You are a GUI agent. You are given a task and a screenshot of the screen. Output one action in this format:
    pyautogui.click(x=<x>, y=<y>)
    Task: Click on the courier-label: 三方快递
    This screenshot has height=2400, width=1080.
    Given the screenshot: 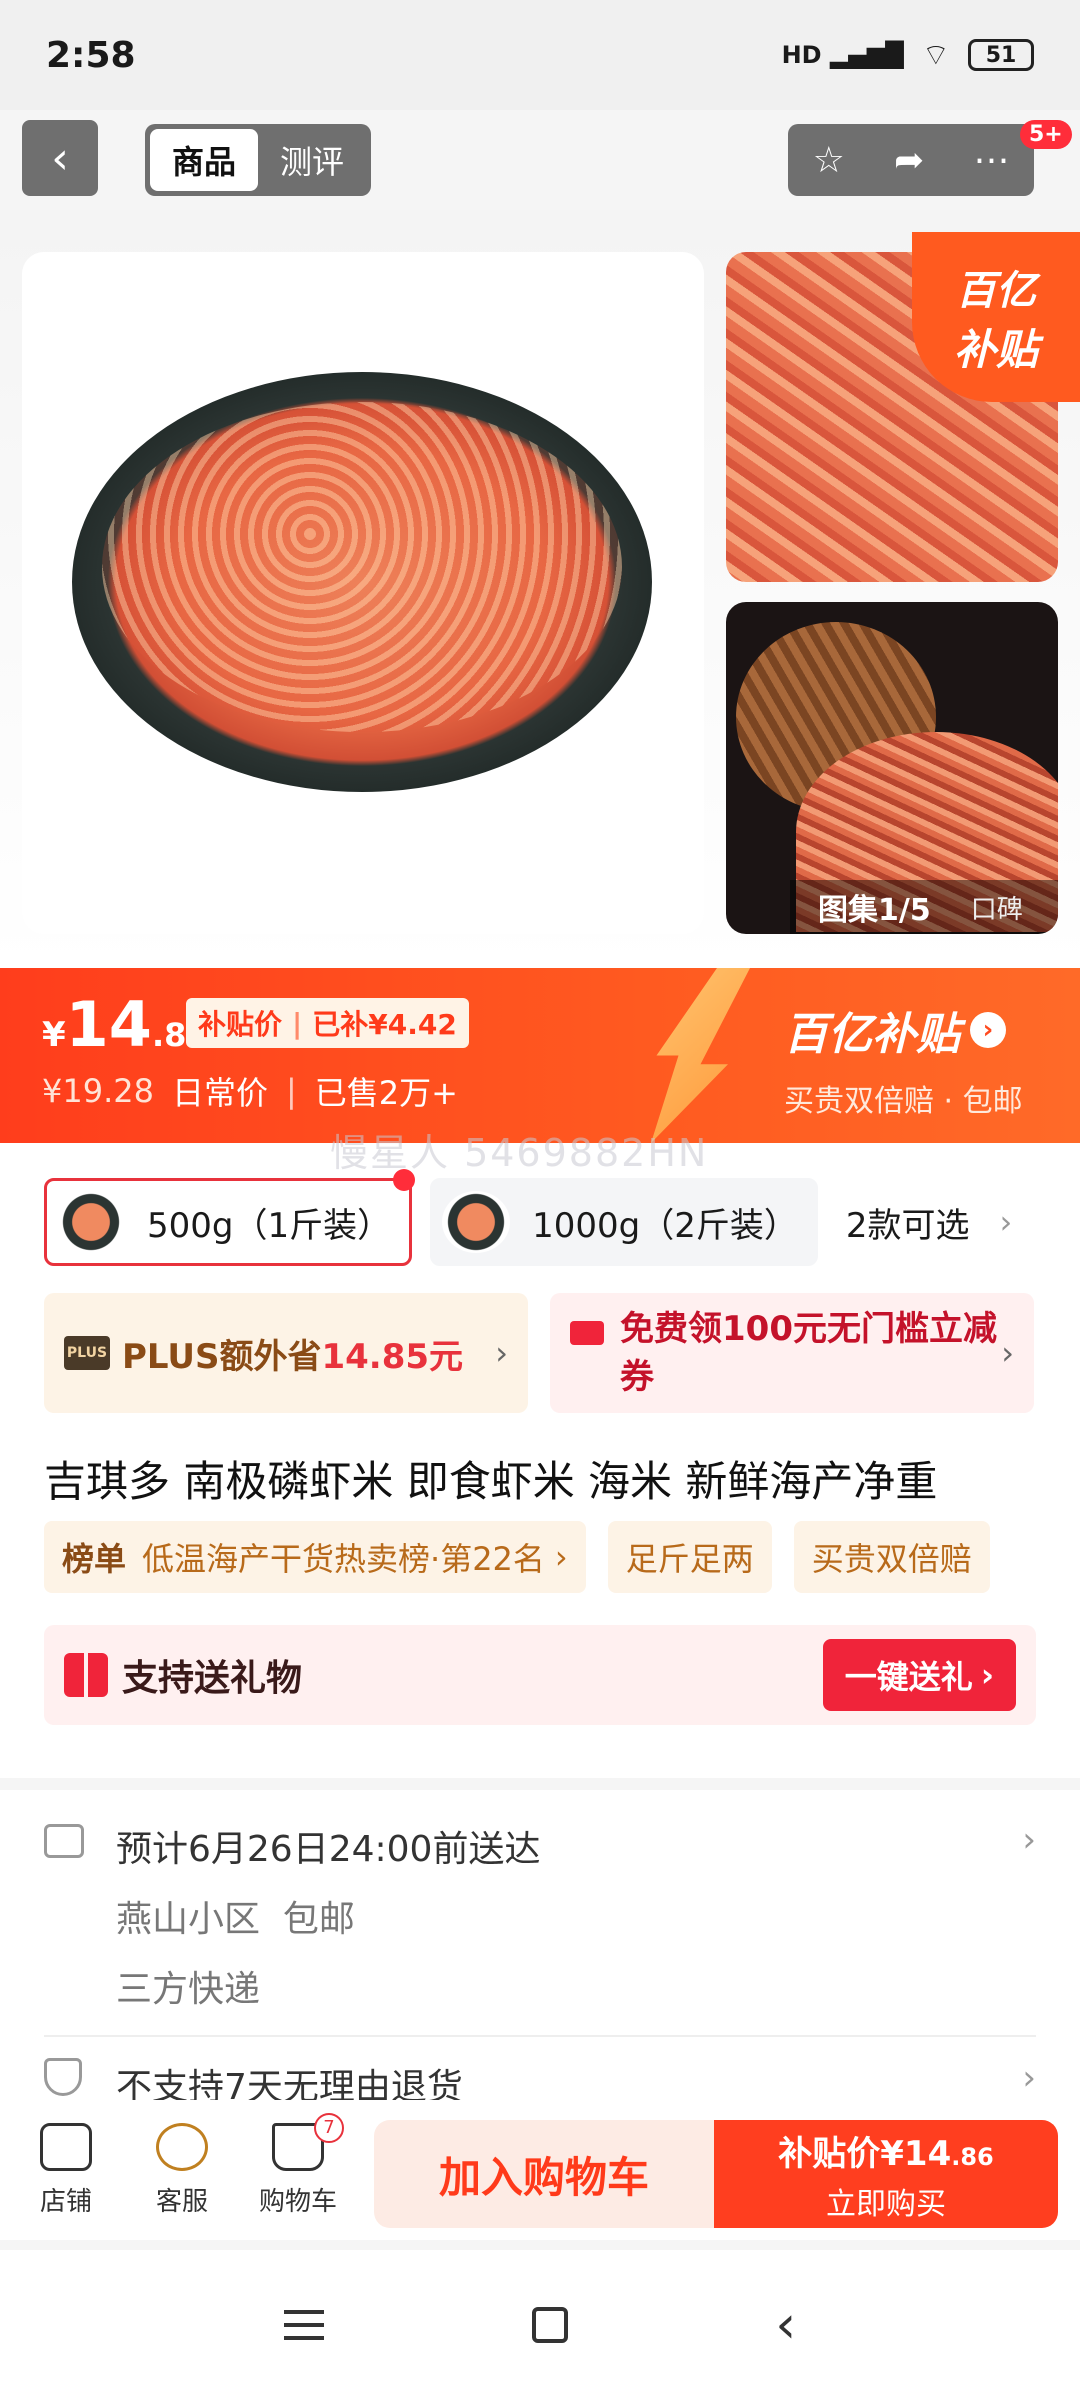 What is the action you would take?
    pyautogui.click(x=188, y=1989)
    